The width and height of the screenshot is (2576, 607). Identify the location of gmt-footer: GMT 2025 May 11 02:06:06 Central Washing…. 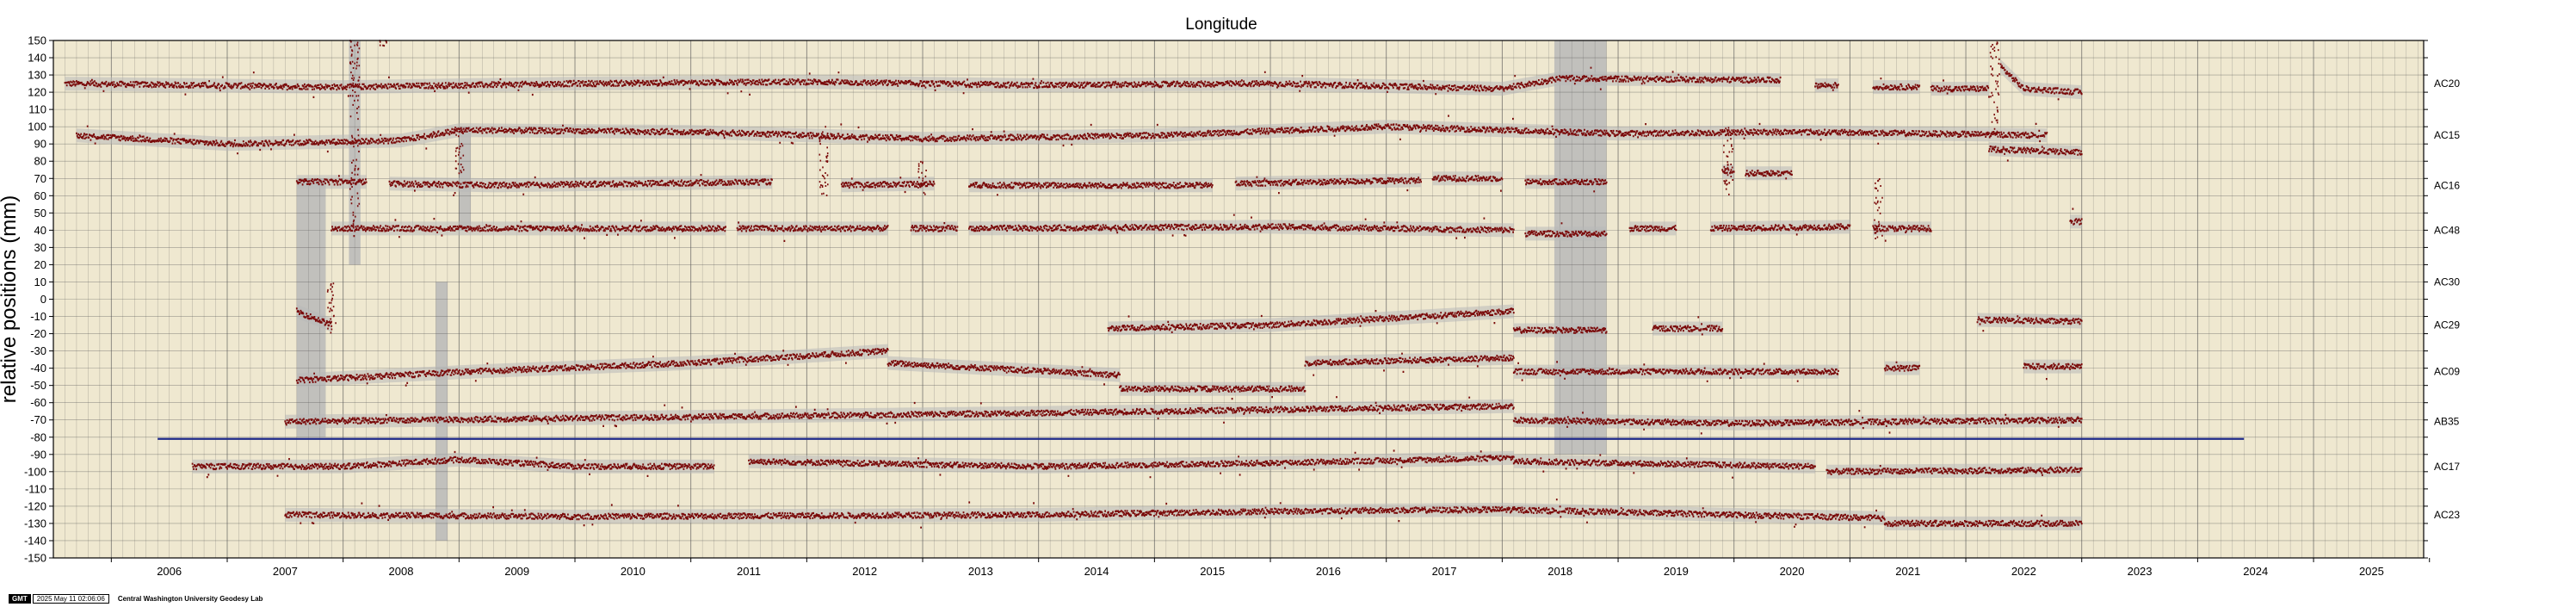
(136, 598).